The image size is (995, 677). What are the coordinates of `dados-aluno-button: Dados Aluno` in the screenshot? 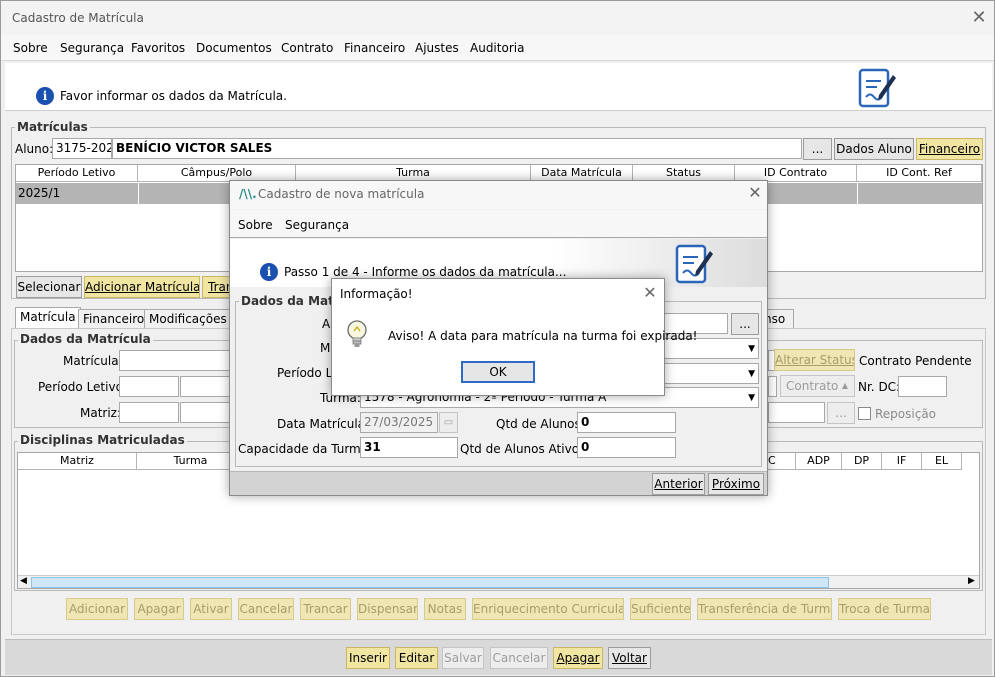 It's located at (874, 149).